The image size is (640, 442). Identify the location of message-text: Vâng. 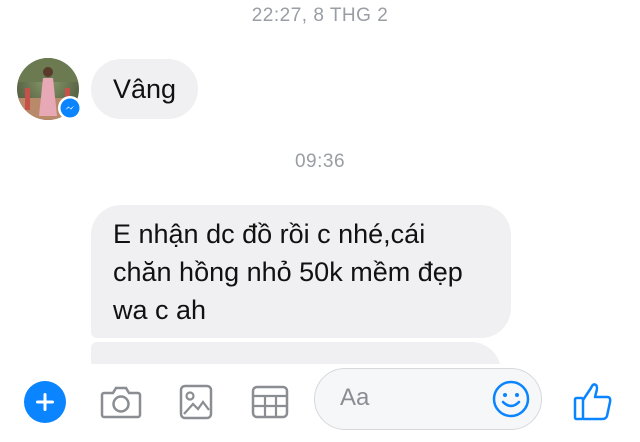
(145, 89).